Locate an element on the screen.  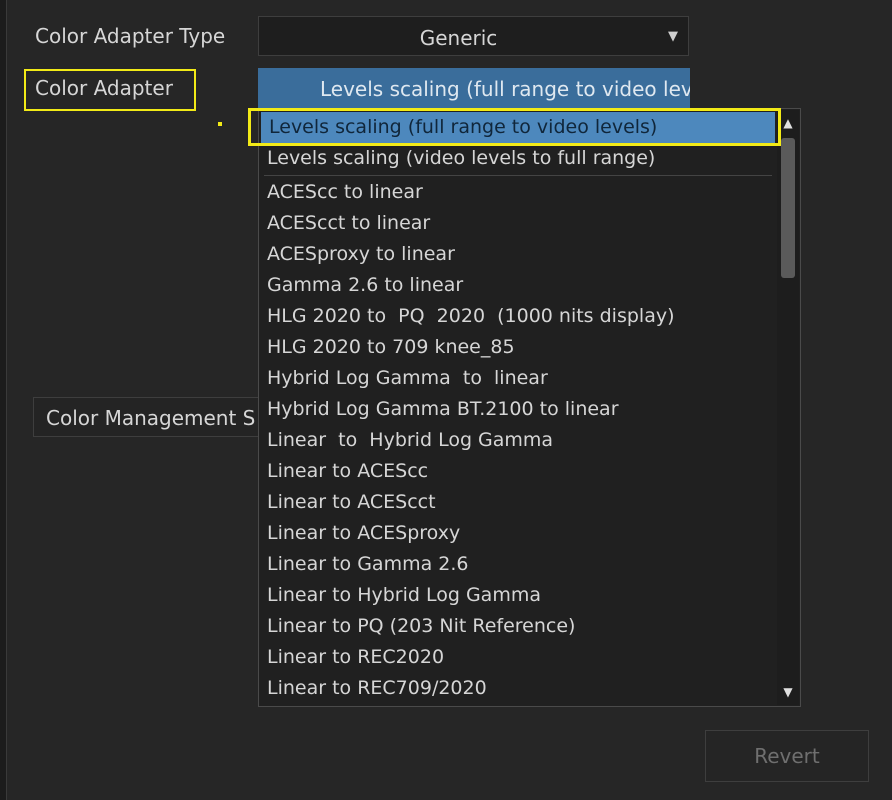
dropdown-item: ACESproxy to linear is located at coordinates (518, 254).